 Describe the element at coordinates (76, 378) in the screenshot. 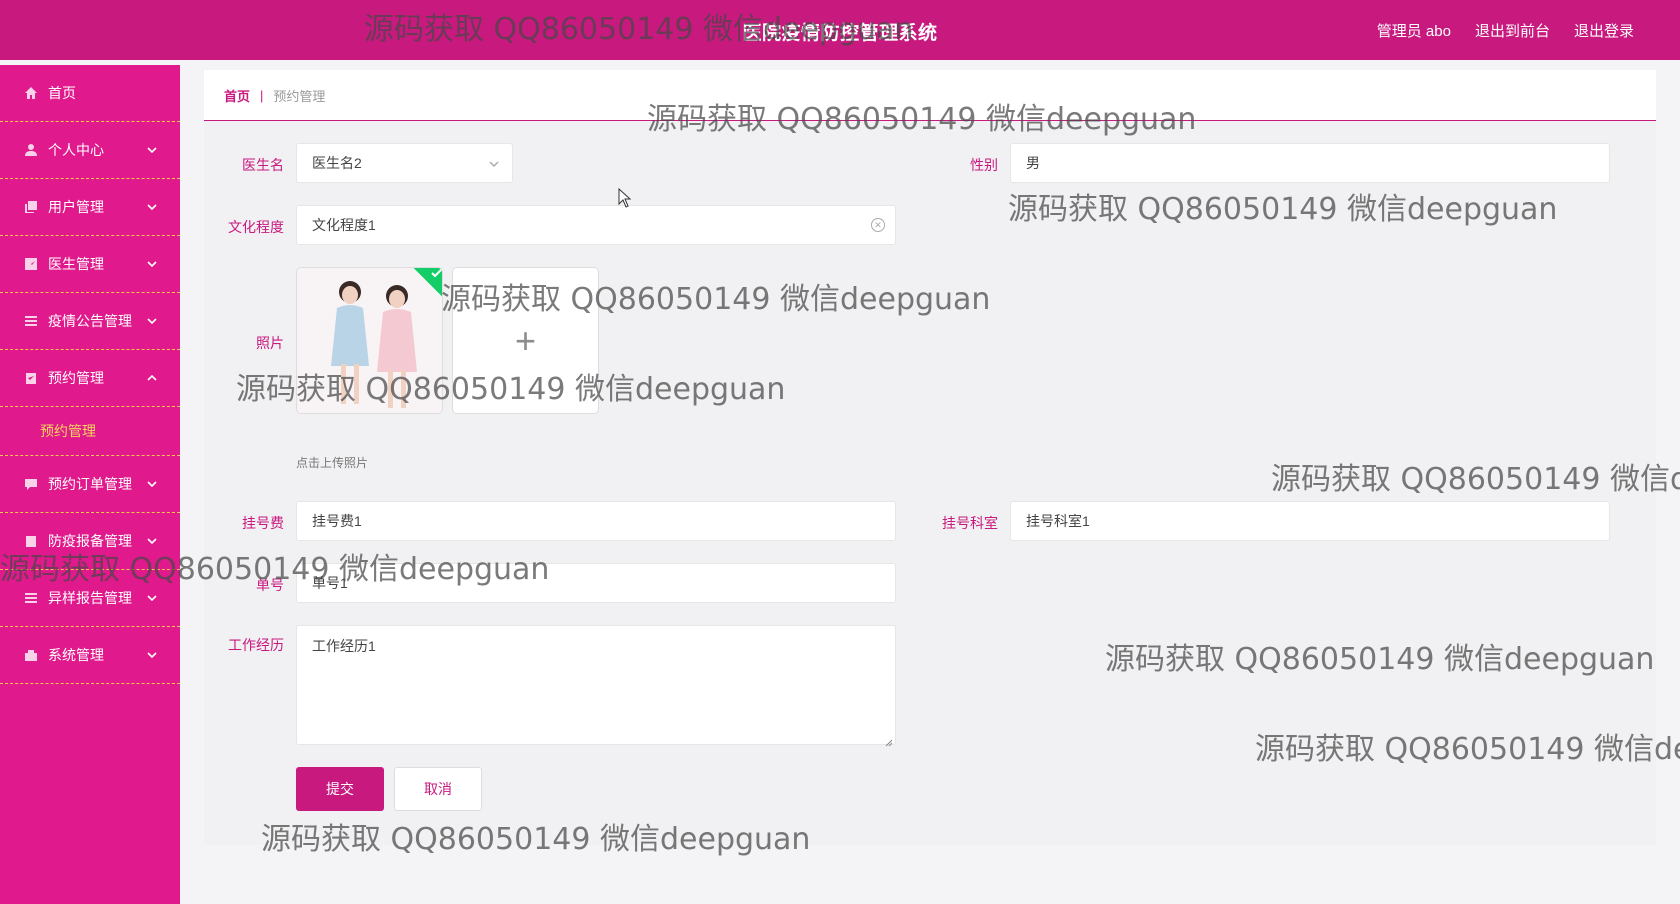

I see `sidebar-item-label: 预约管理` at that location.